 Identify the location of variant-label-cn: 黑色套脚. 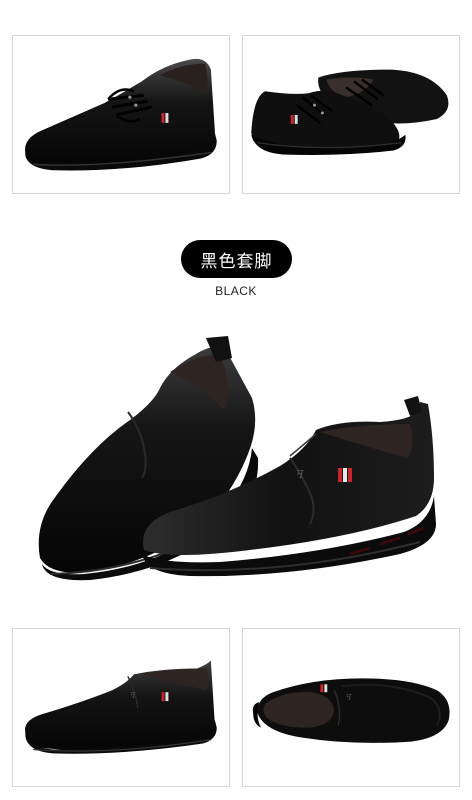
(236, 261).